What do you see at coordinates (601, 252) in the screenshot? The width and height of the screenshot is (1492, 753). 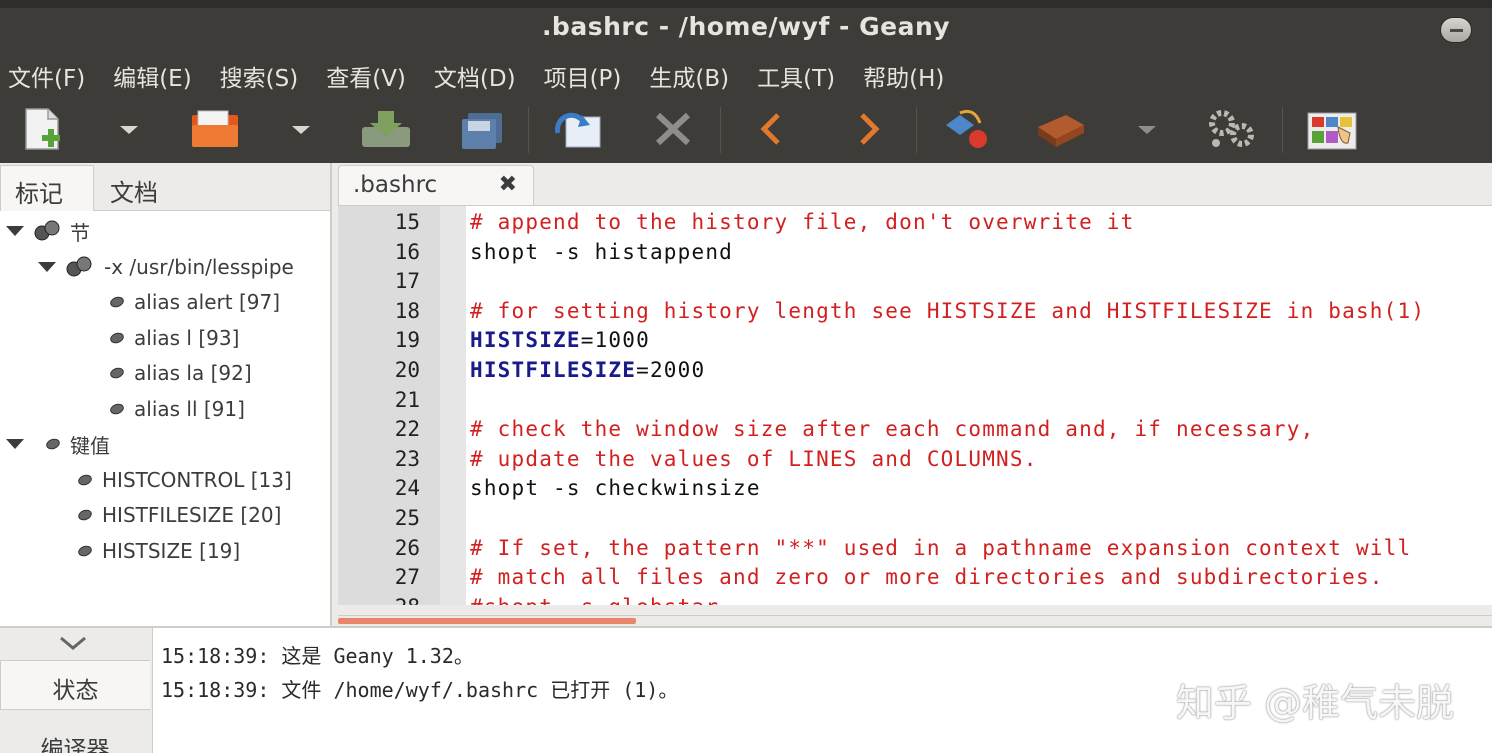 I see `code-line: shopt -s histappend` at bounding box center [601, 252].